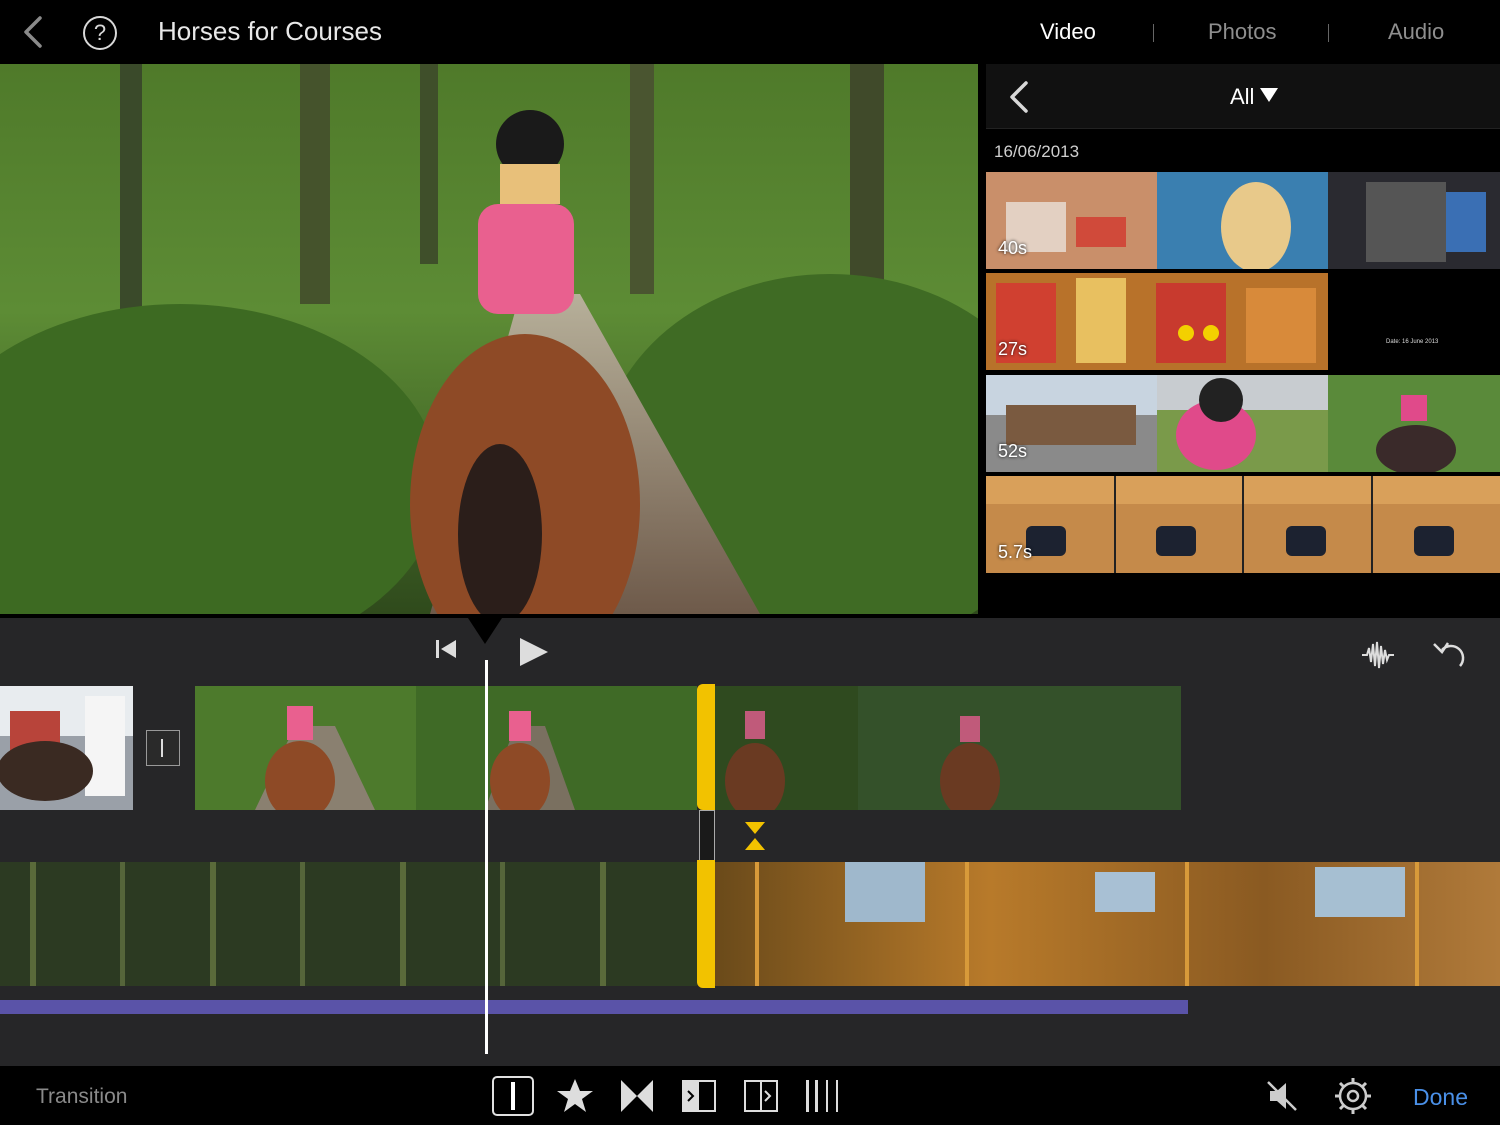 The width and height of the screenshot is (1500, 1125). Describe the element at coordinates (486, 857) in the screenshot. I see `playhead-line` at that location.